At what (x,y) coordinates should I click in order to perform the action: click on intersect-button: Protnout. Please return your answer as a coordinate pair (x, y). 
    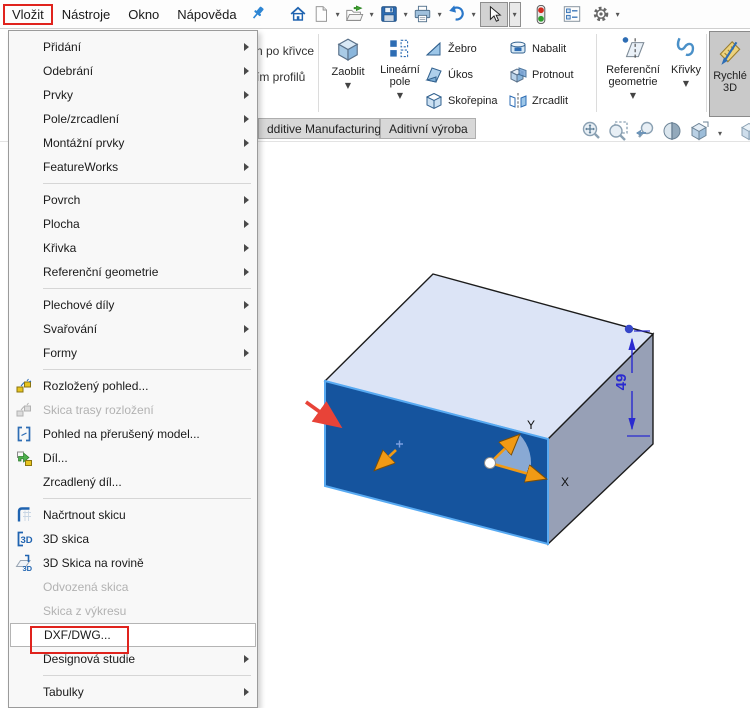
    Looking at the image, I should click on (541, 74).